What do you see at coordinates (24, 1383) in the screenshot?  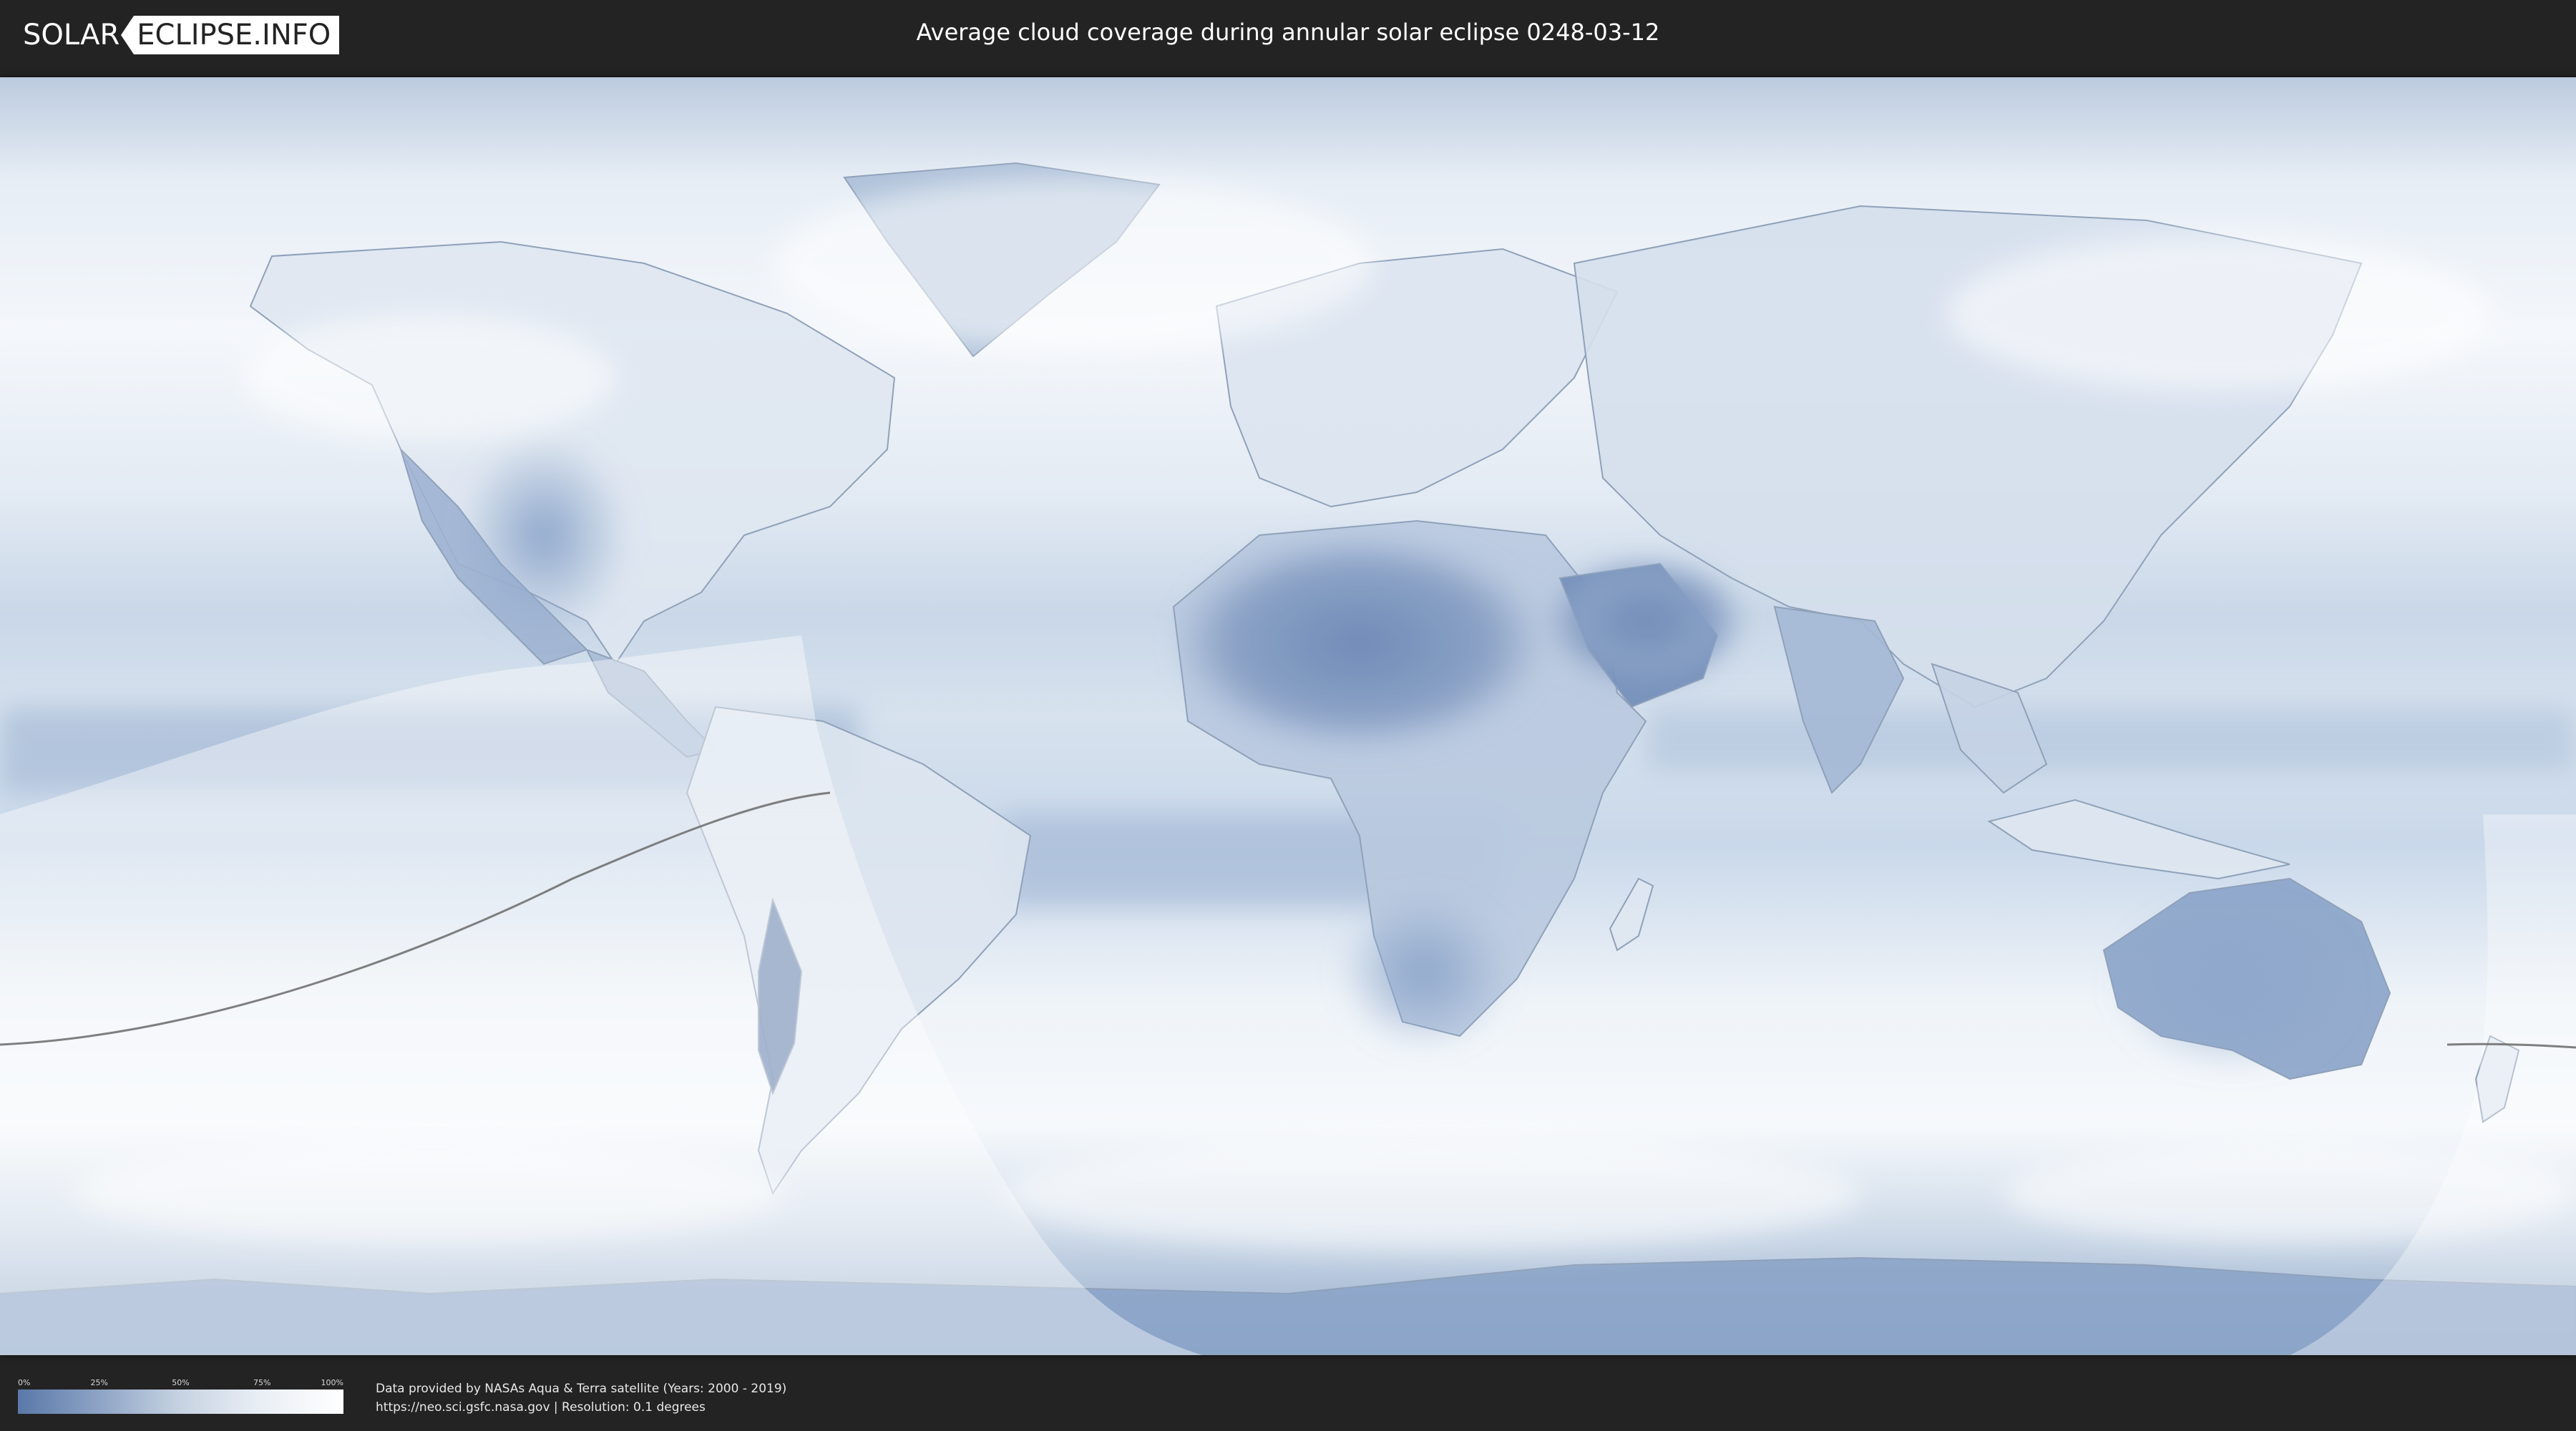 I see `legend-tick-0: 0%` at bounding box center [24, 1383].